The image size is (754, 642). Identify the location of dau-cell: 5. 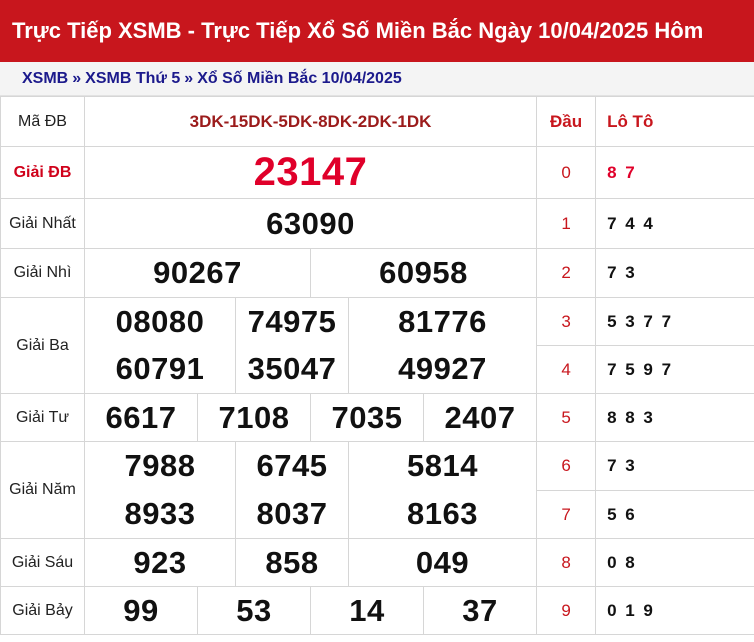
(566, 417).